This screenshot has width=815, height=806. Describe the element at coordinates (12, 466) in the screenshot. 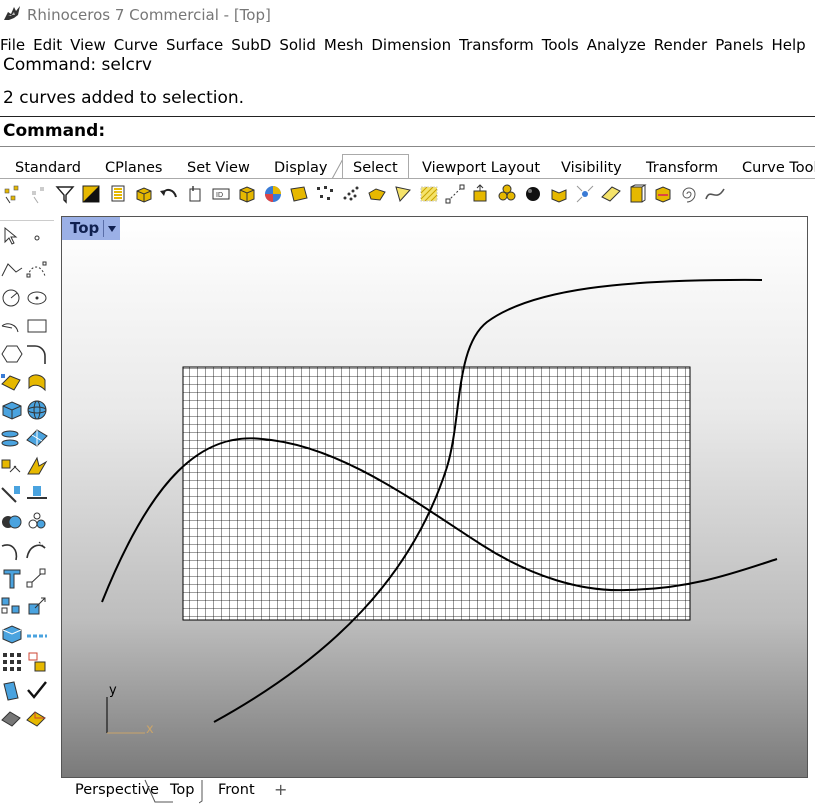

I see `transform-gumball-icon` at that location.